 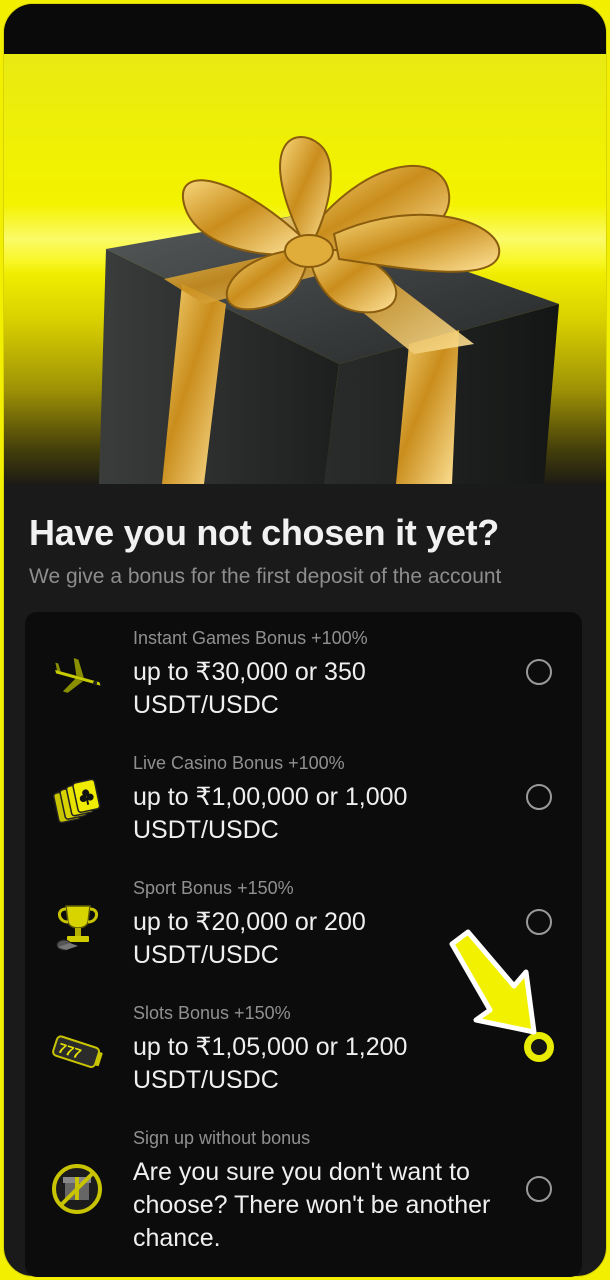 What do you see at coordinates (77, 1189) in the screenshot?
I see `no-gift-icon` at bounding box center [77, 1189].